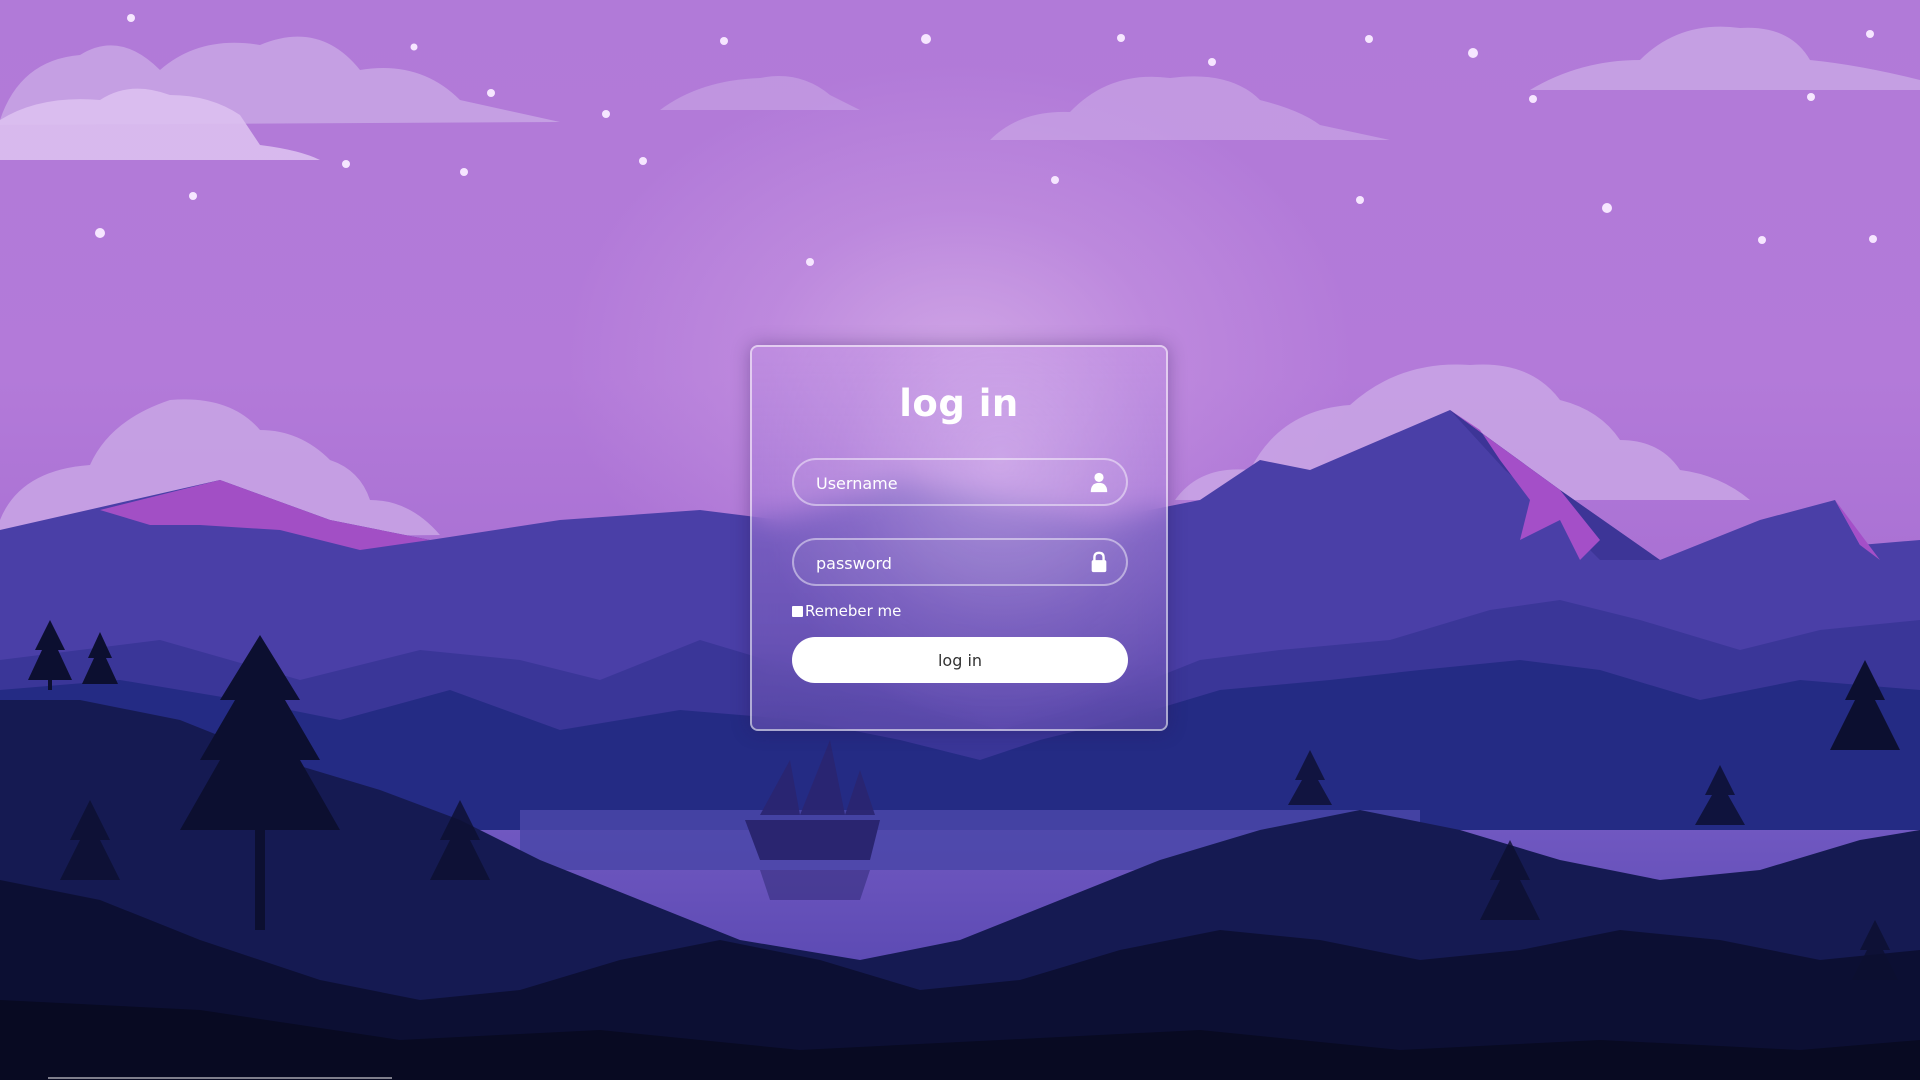  What do you see at coordinates (797, 611) in the screenshot?
I see `remember-me-checkbox` at bounding box center [797, 611].